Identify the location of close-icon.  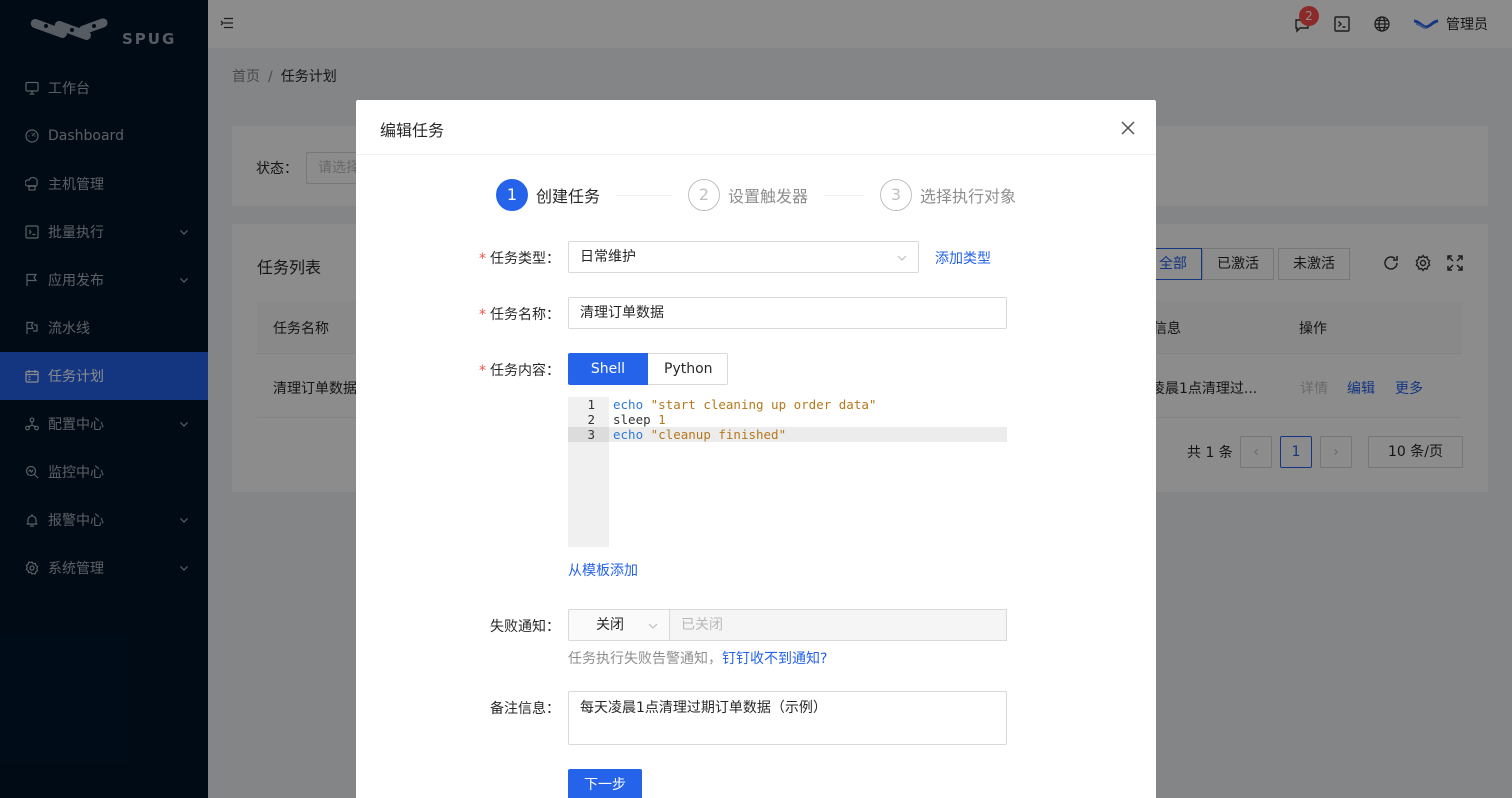
(1128, 128).